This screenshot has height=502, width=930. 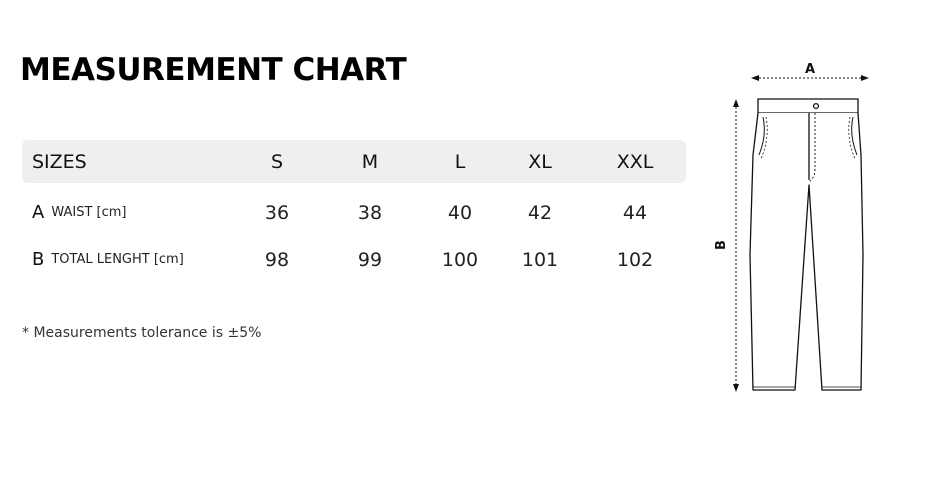 I want to click on table-cell: 44, so click(x=635, y=212).